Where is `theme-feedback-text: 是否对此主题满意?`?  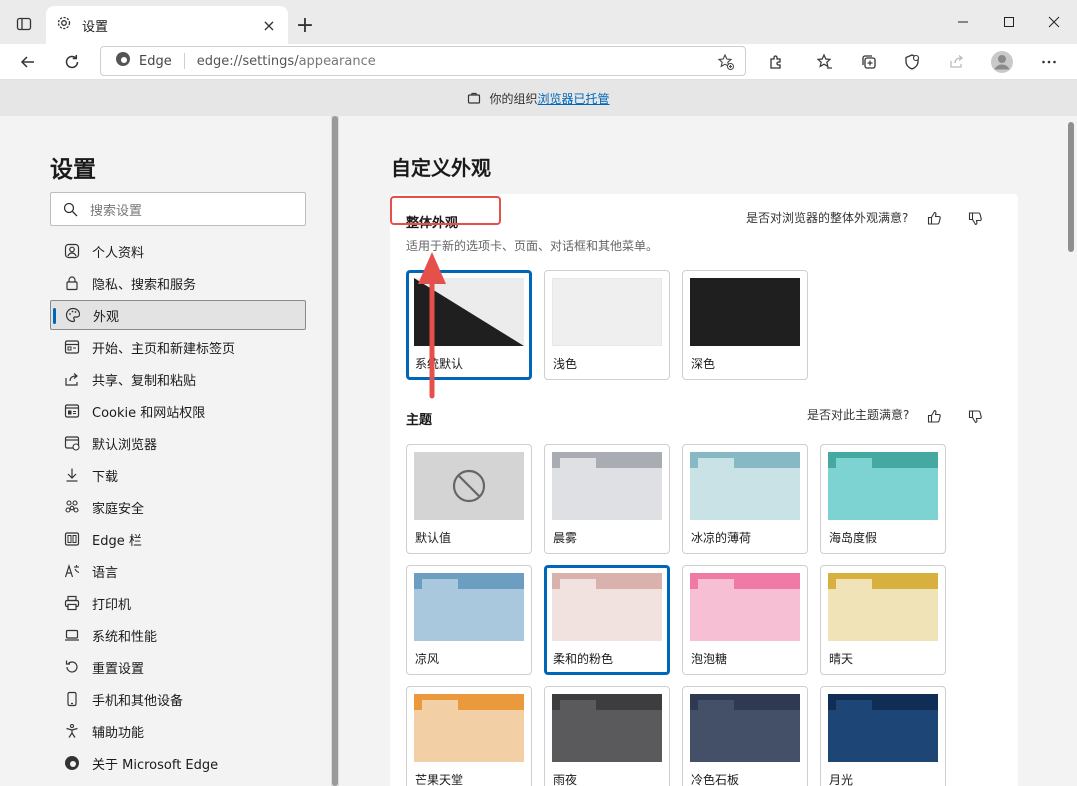
theme-feedback-text: 是否对此主题满意? is located at coordinates (858, 415).